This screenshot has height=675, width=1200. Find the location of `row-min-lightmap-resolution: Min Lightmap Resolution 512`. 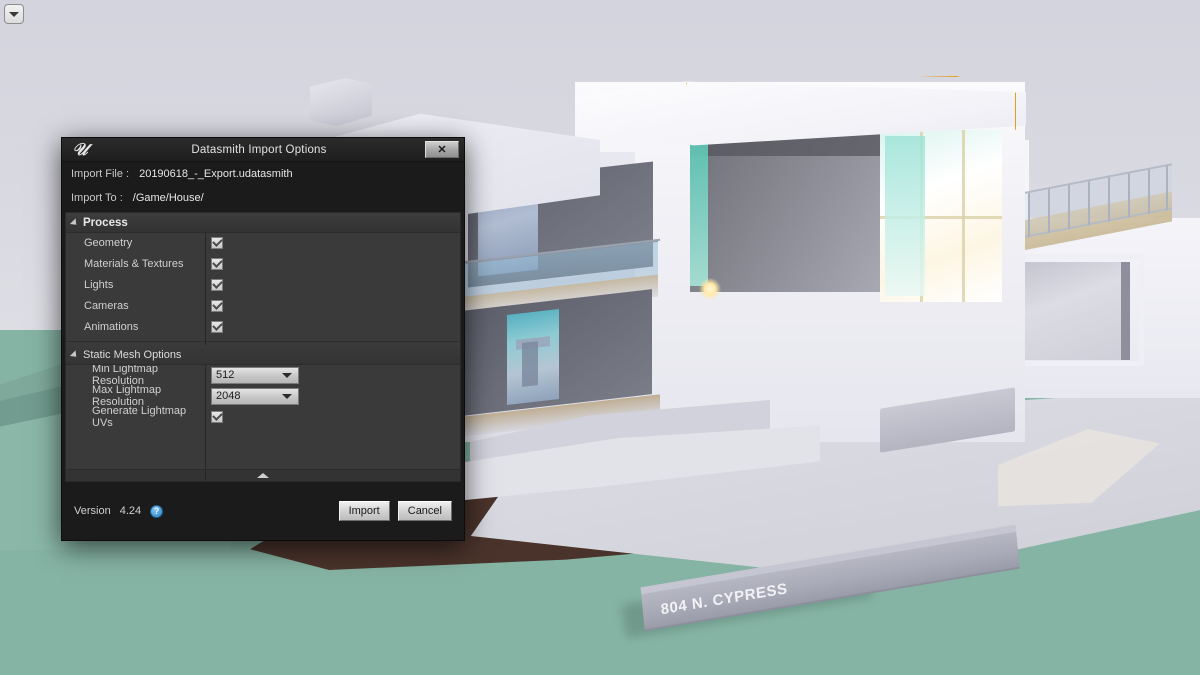

row-min-lightmap-resolution: Min Lightmap Resolution 512 is located at coordinates (263, 375).